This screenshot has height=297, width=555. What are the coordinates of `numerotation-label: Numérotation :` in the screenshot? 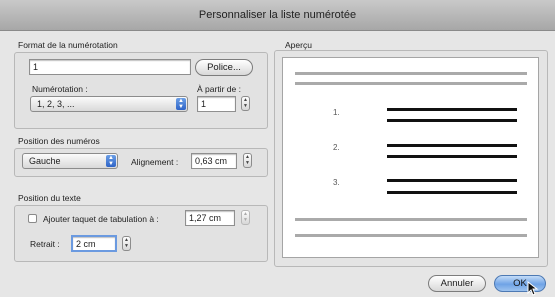 It's located at (60, 89).